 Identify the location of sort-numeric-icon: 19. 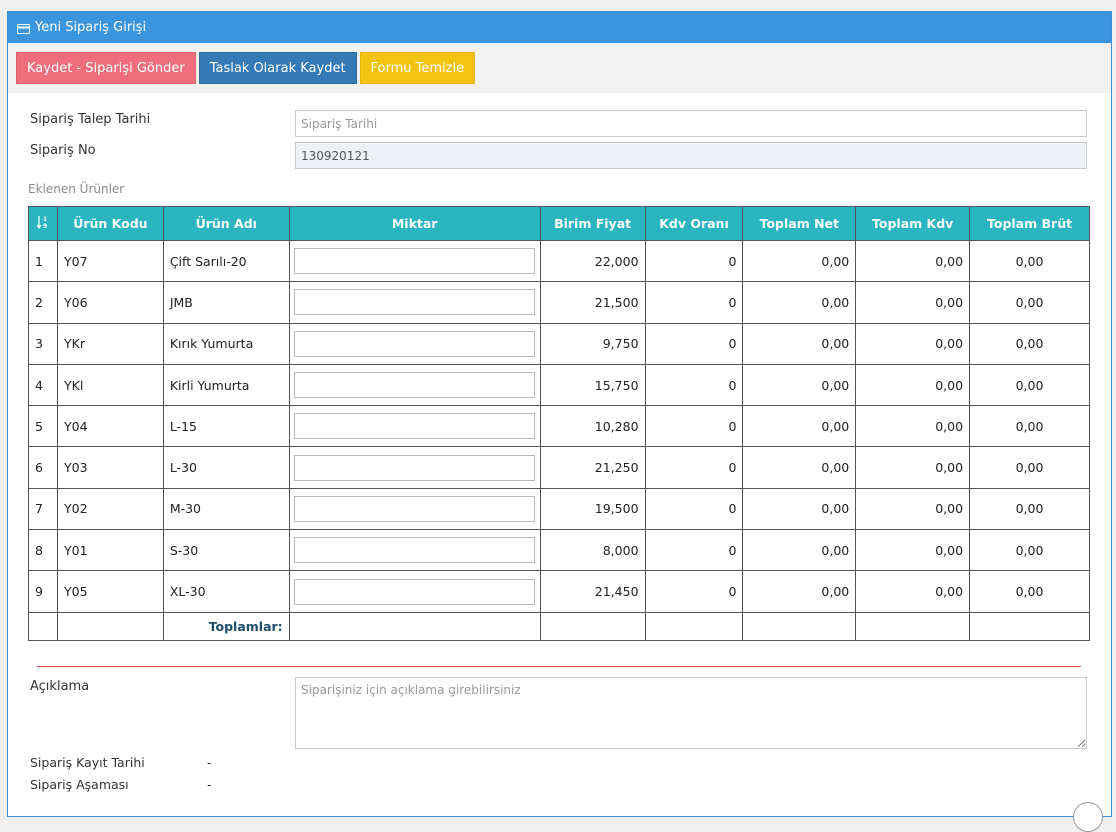
(42, 223).